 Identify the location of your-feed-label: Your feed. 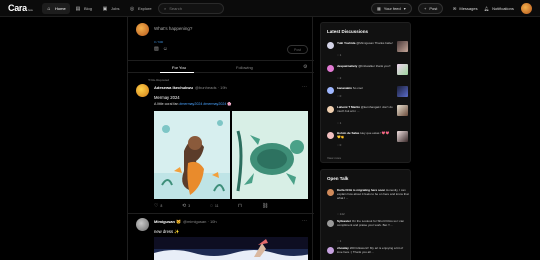
(392, 8).